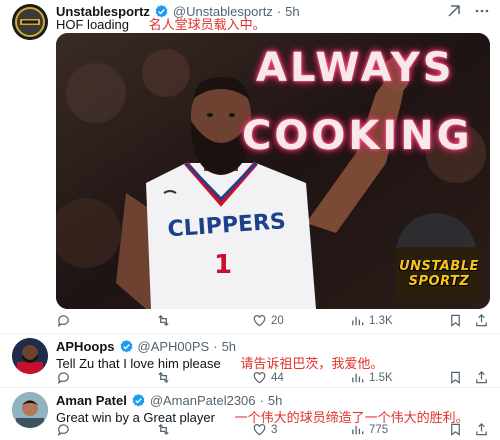 The image size is (500, 440). Describe the element at coordinates (454, 11) in the screenshot. I see `grok-icon` at that location.